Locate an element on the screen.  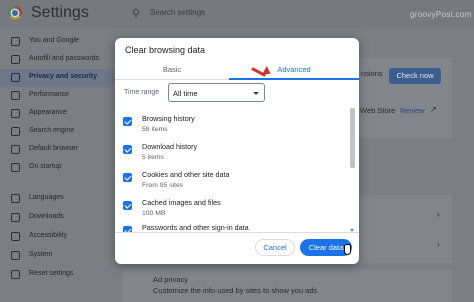
scrollbar-thumb is located at coordinates (352, 138).